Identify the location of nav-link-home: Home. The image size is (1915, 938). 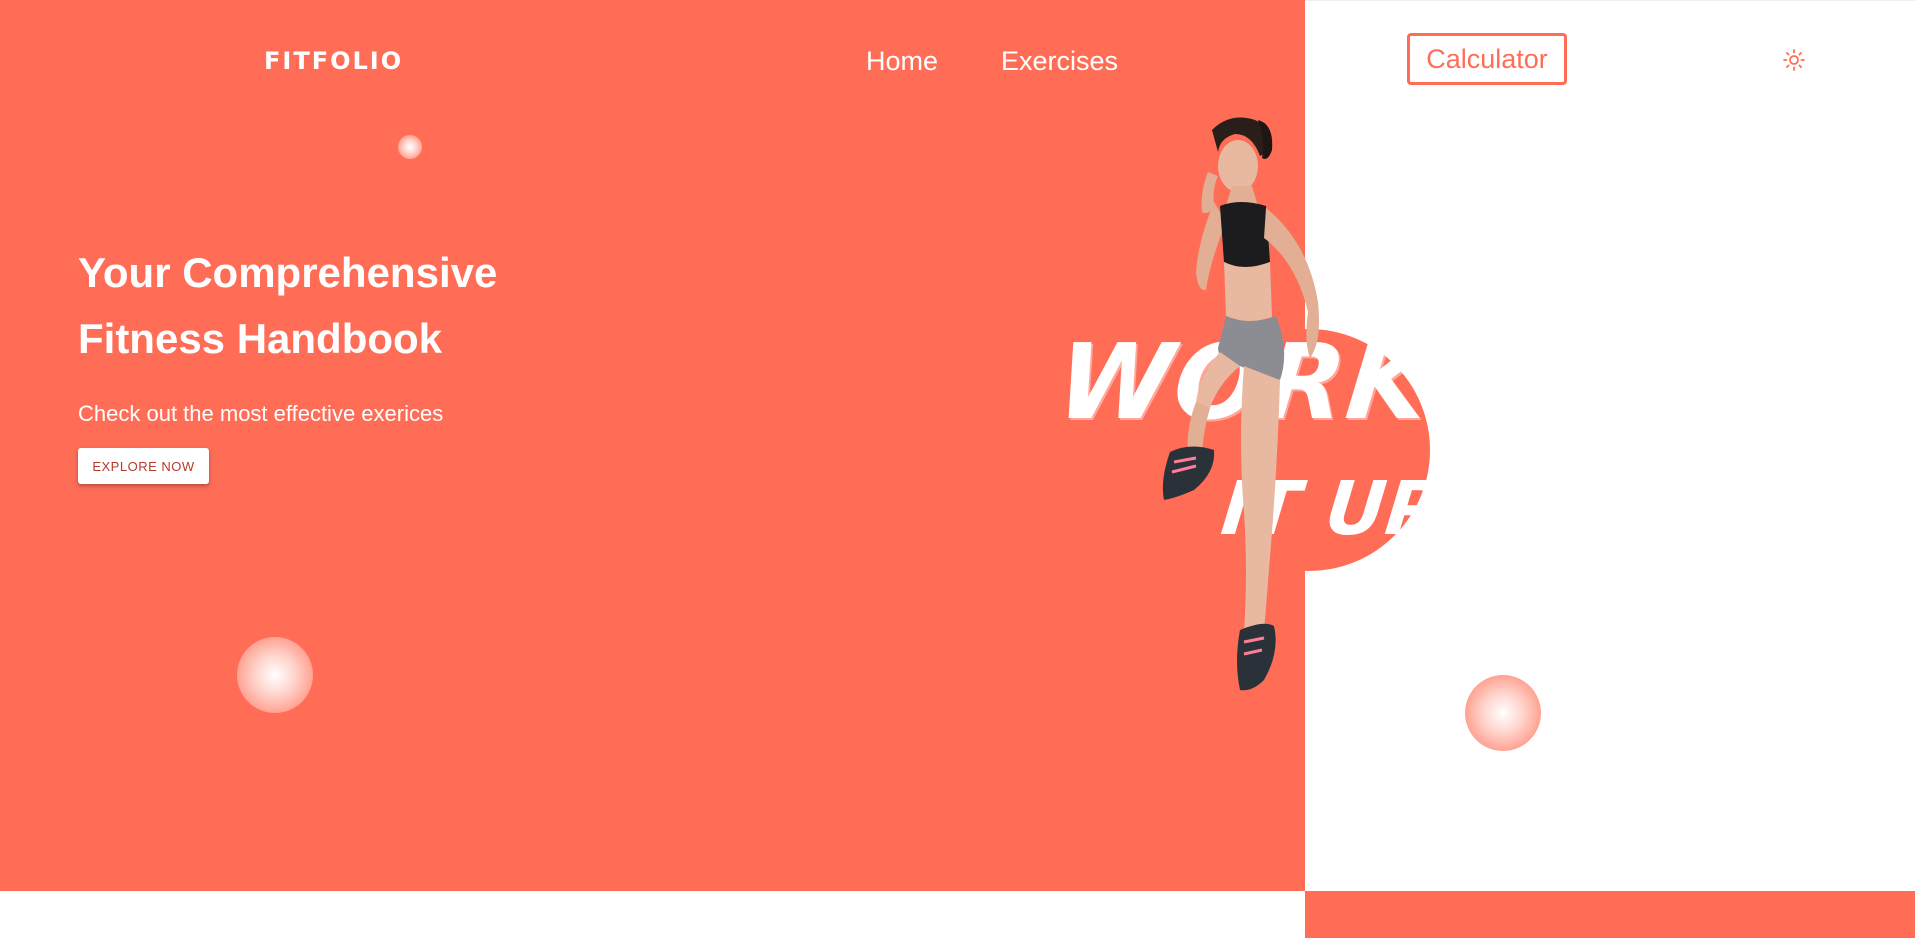
(902, 61).